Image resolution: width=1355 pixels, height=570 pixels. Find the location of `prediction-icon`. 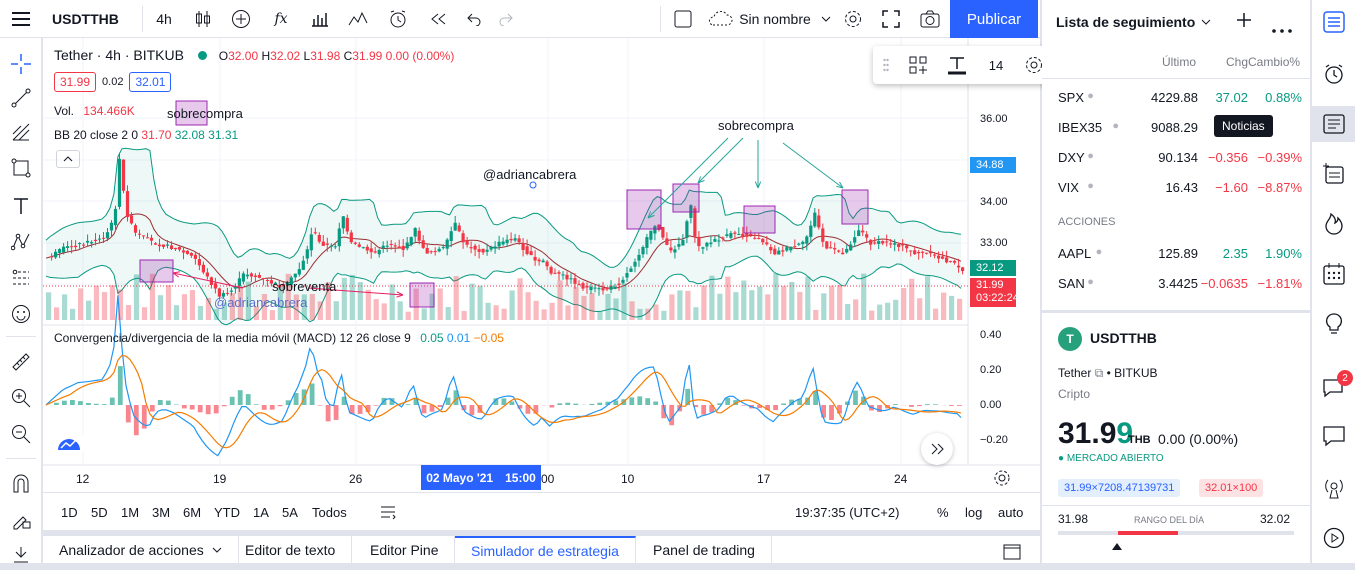

prediction-icon is located at coordinates (21, 278).